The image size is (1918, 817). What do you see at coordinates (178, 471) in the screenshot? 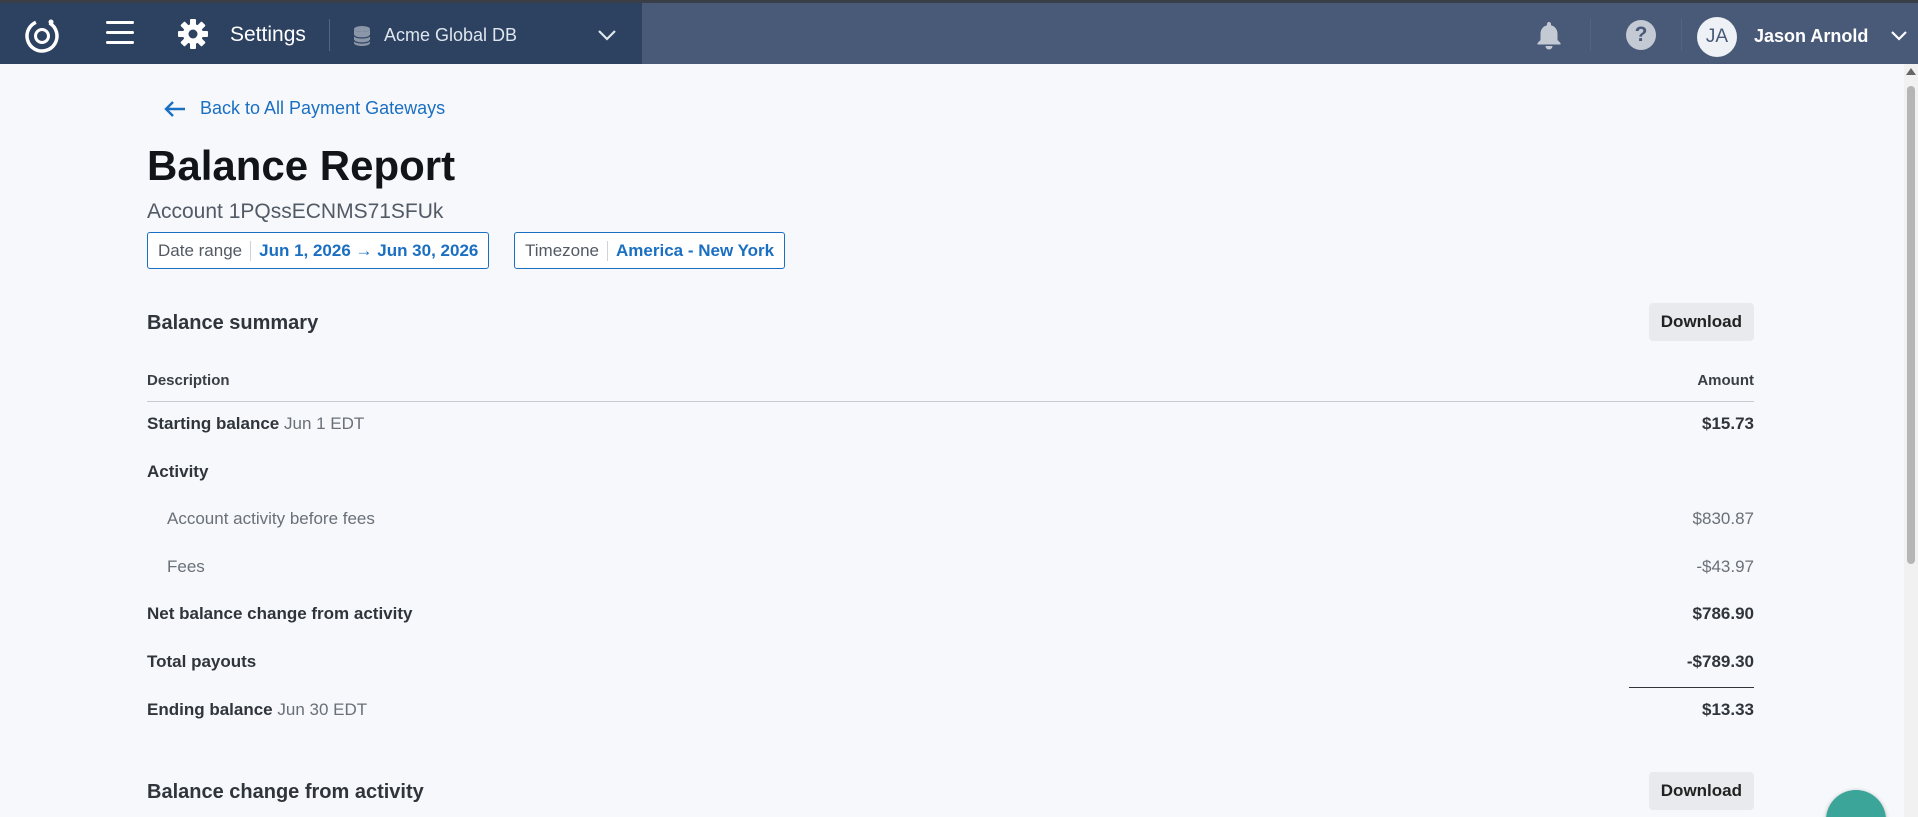
I see `row-description: Activity` at bounding box center [178, 471].